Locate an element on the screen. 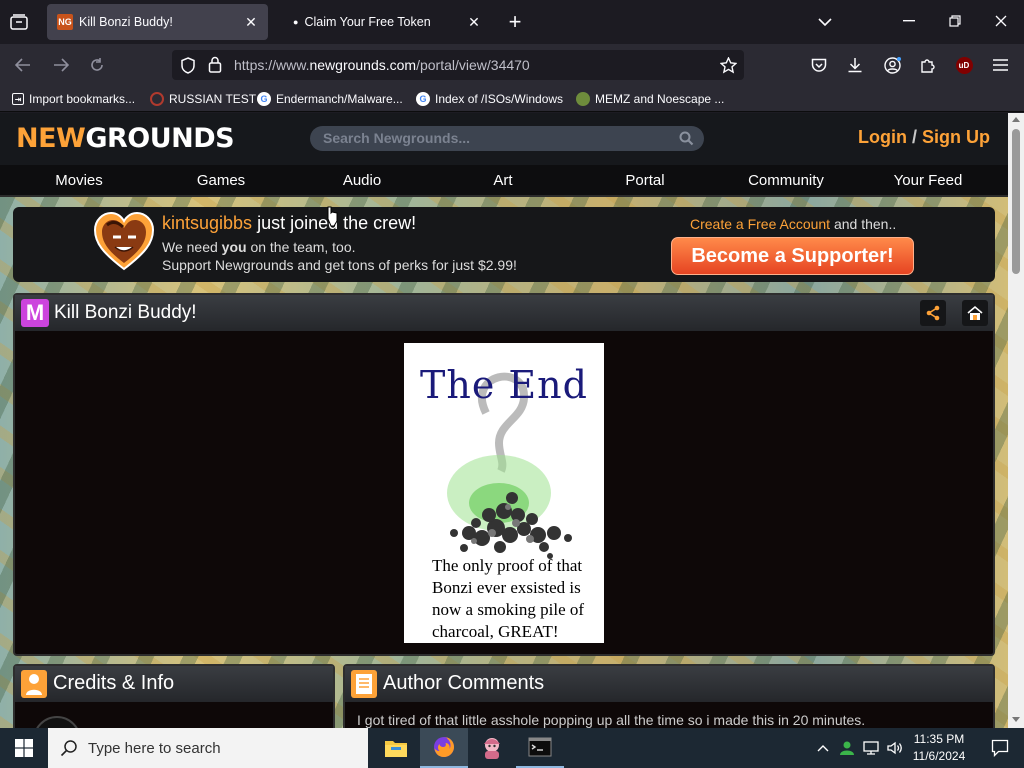 Image resolution: width=1024 pixels, height=768 pixels. close-window-button is located at coordinates (1001, 21).